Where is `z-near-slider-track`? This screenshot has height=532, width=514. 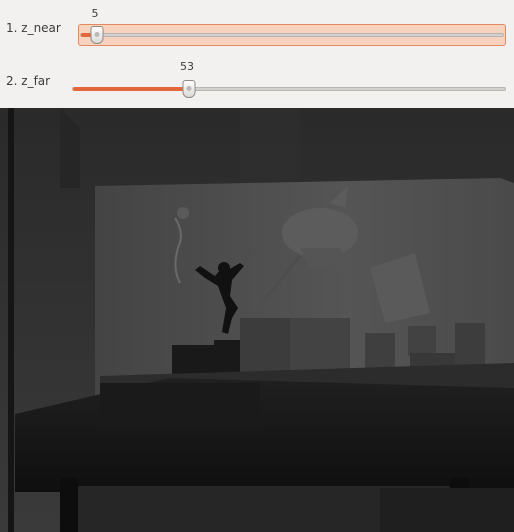
z-near-slider-track is located at coordinates (292, 35).